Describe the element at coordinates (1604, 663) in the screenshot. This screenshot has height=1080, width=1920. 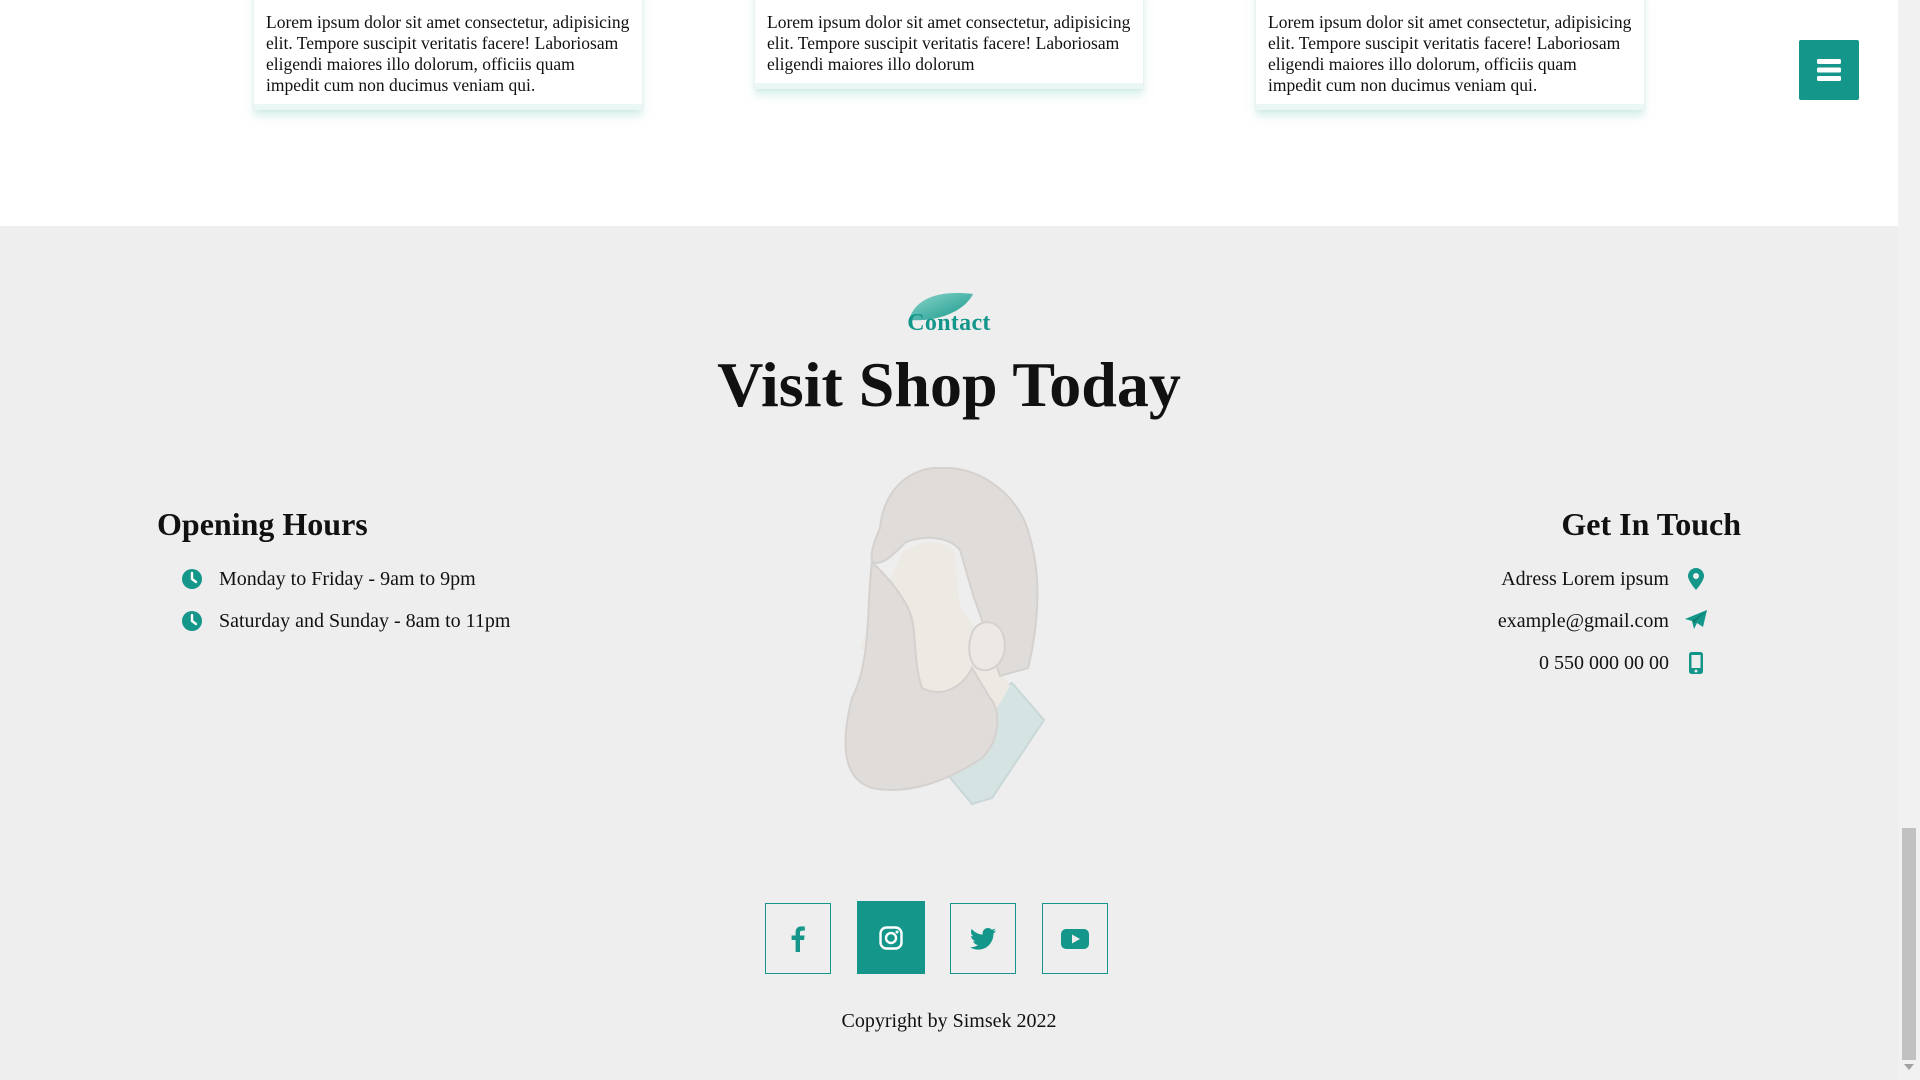
I see `phone-text: 0 550 000 00 00` at that location.